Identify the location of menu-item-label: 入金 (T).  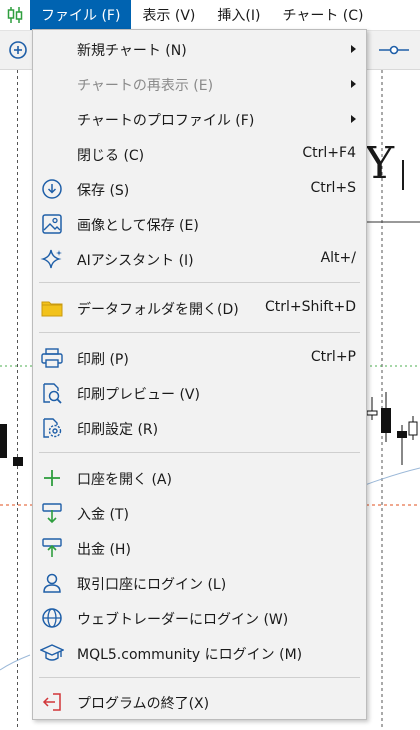
(103, 515).